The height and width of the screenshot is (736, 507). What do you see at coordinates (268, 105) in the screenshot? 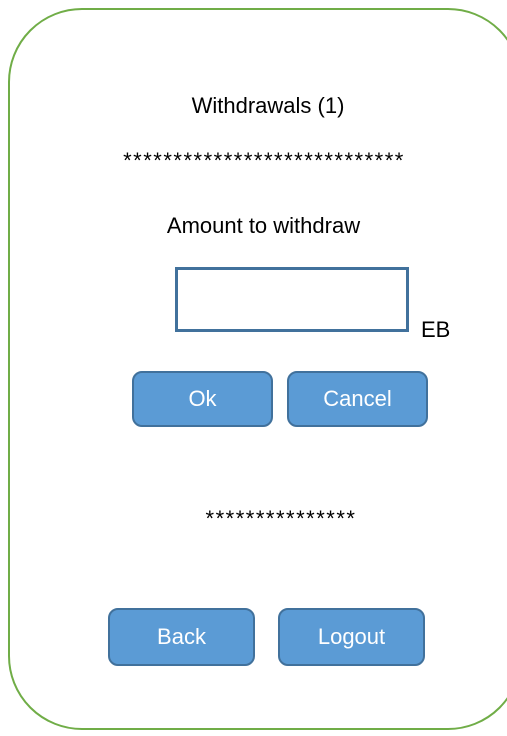
I see `screen-title: Withdrawals (1)` at bounding box center [268, 105].